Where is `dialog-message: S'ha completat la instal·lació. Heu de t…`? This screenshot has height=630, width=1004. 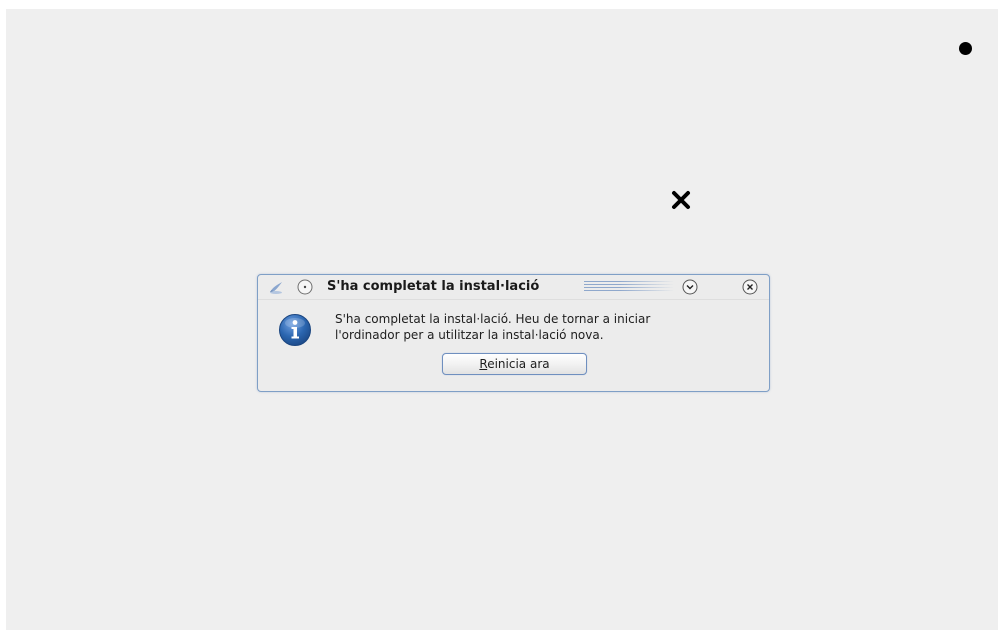
dialog-message: S'ha completat la instal·lació. Heu de t… is located at coordinates (545, 327).